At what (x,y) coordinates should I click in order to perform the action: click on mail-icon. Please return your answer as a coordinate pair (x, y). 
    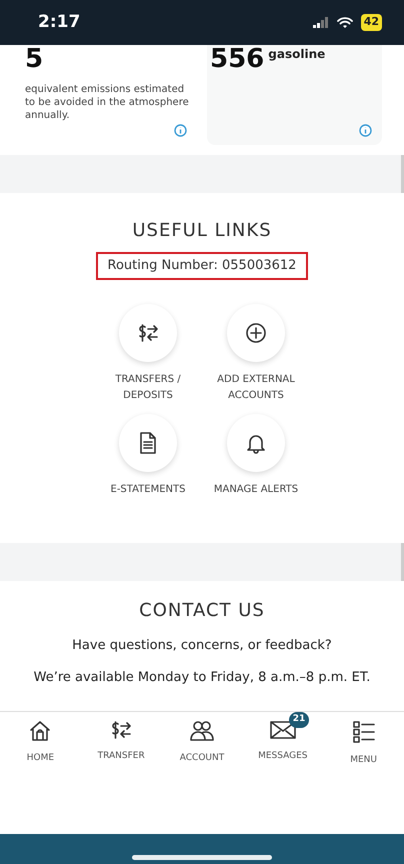
    Looking at the image, I should click on (282, 730).